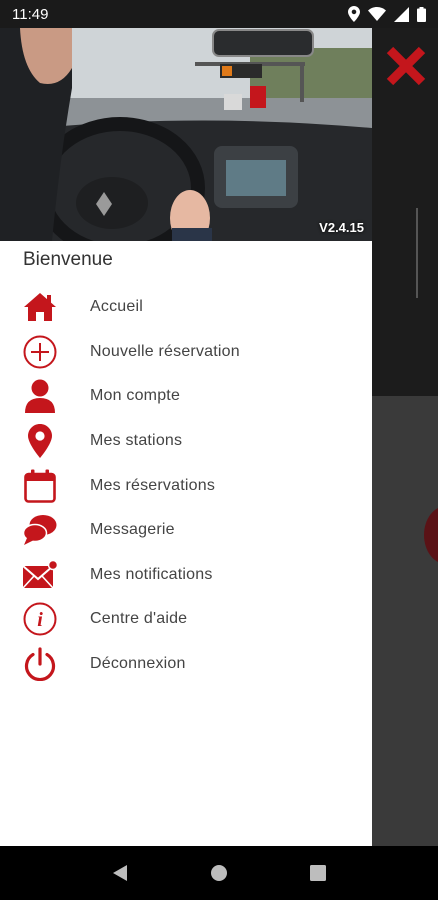 The height and width of the screenshot is (900, 438). I want to click on system-navigation-bar, so click(219, 873).